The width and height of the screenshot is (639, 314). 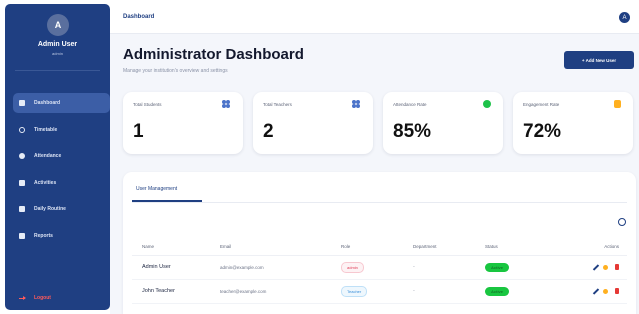 I want to click on column-header: Role, so click(x=377, y=247).